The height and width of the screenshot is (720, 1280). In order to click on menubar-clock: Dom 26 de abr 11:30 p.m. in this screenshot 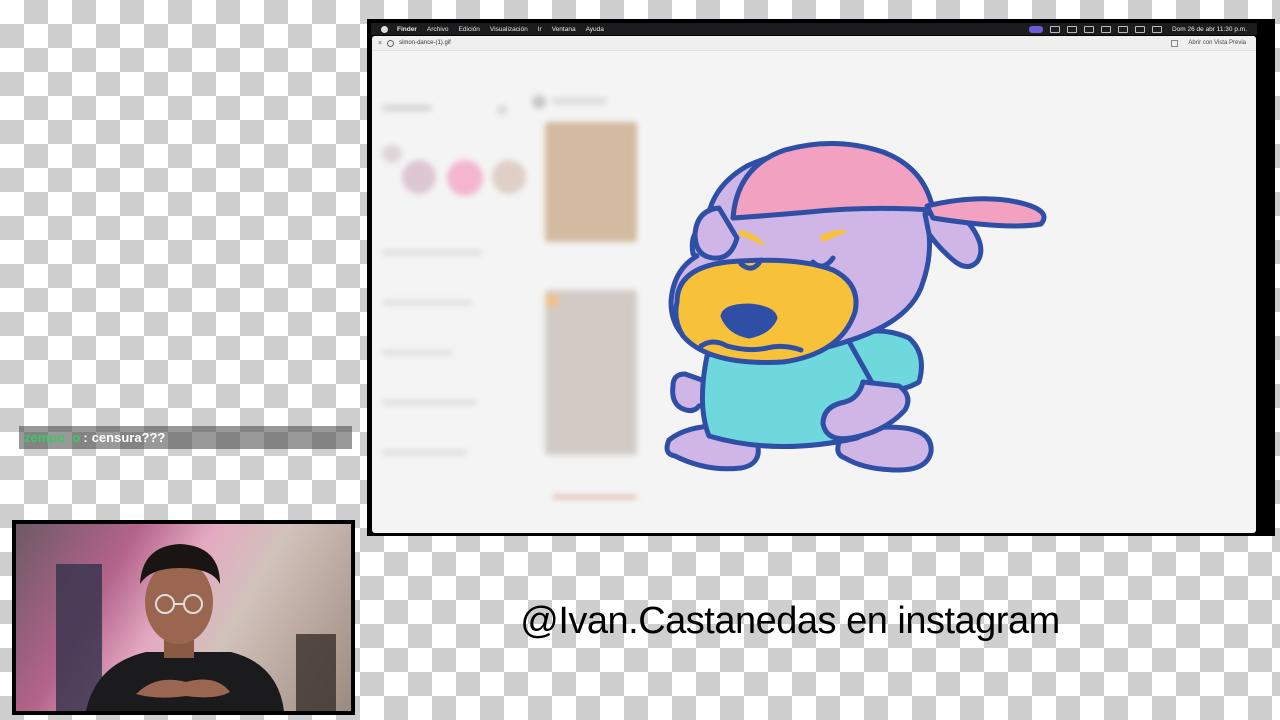, I will do `click(1209, 29)`.